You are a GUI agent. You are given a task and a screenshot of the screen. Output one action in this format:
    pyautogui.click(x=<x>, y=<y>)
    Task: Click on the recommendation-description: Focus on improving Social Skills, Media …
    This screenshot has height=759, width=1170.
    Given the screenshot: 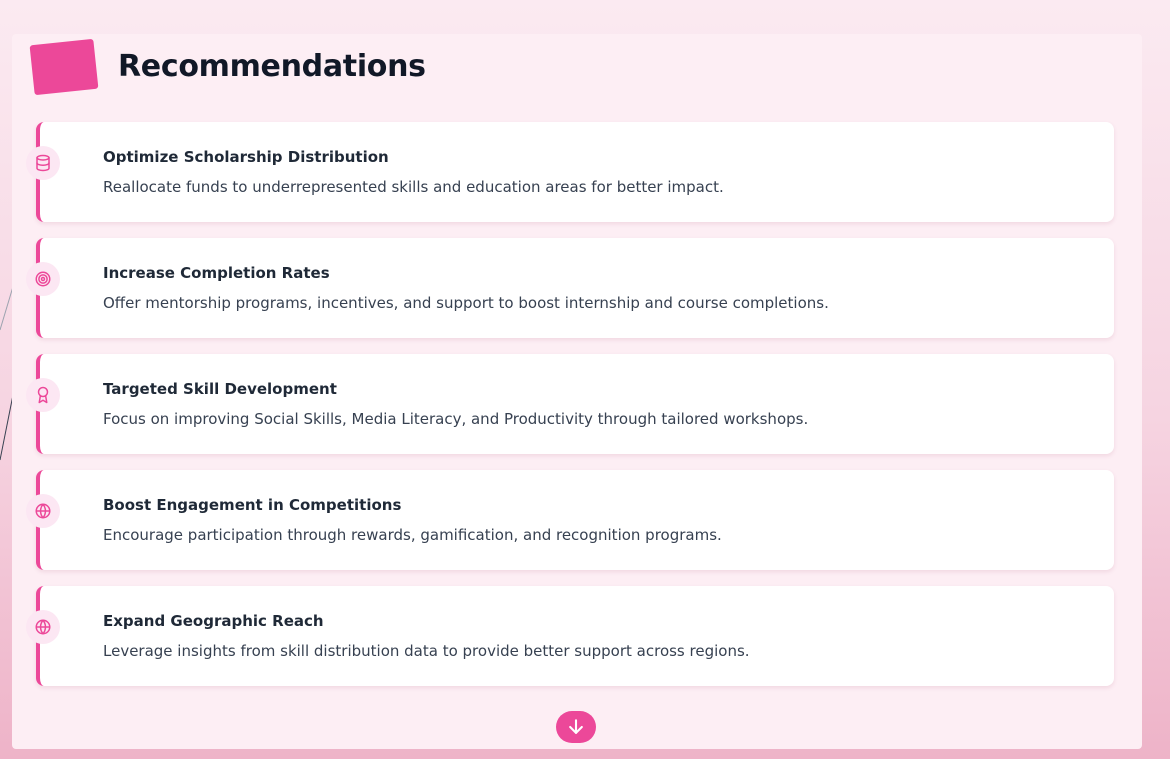 What is the action you would take?
    pyautogui.click(x=456, y=419)
    